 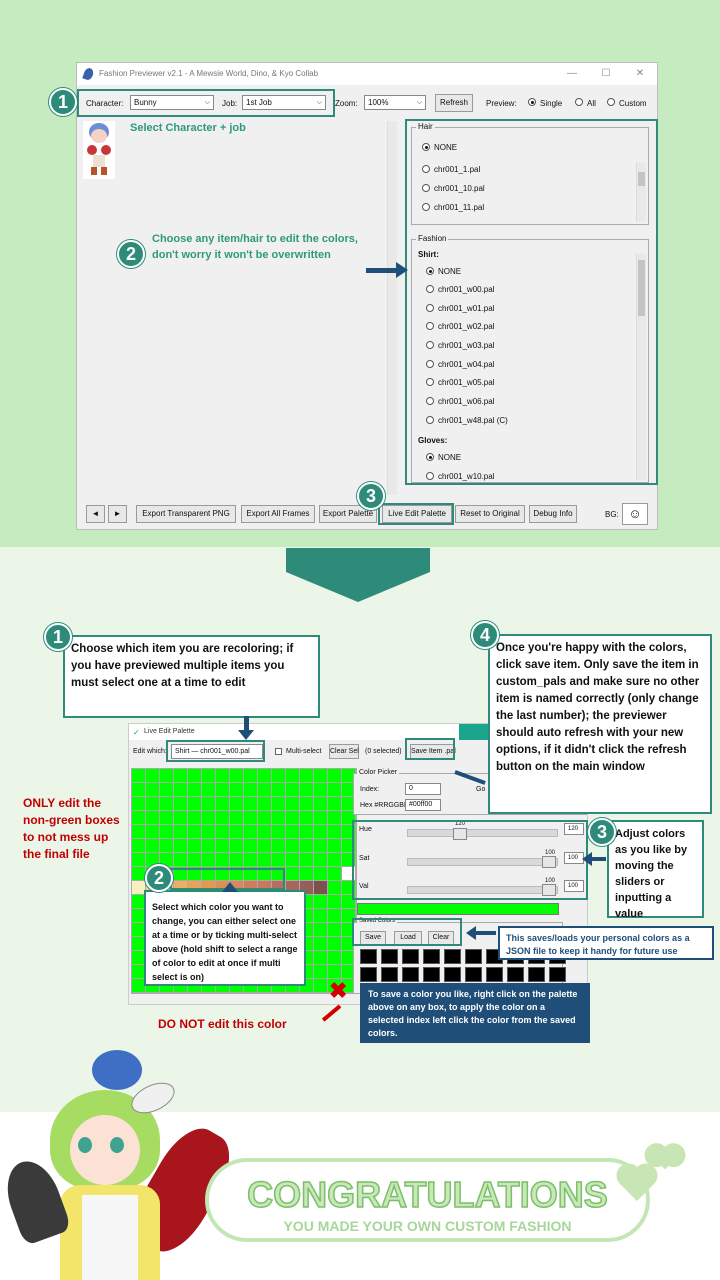 I want to click on close-button: ✕, so click(x=640, y=74).